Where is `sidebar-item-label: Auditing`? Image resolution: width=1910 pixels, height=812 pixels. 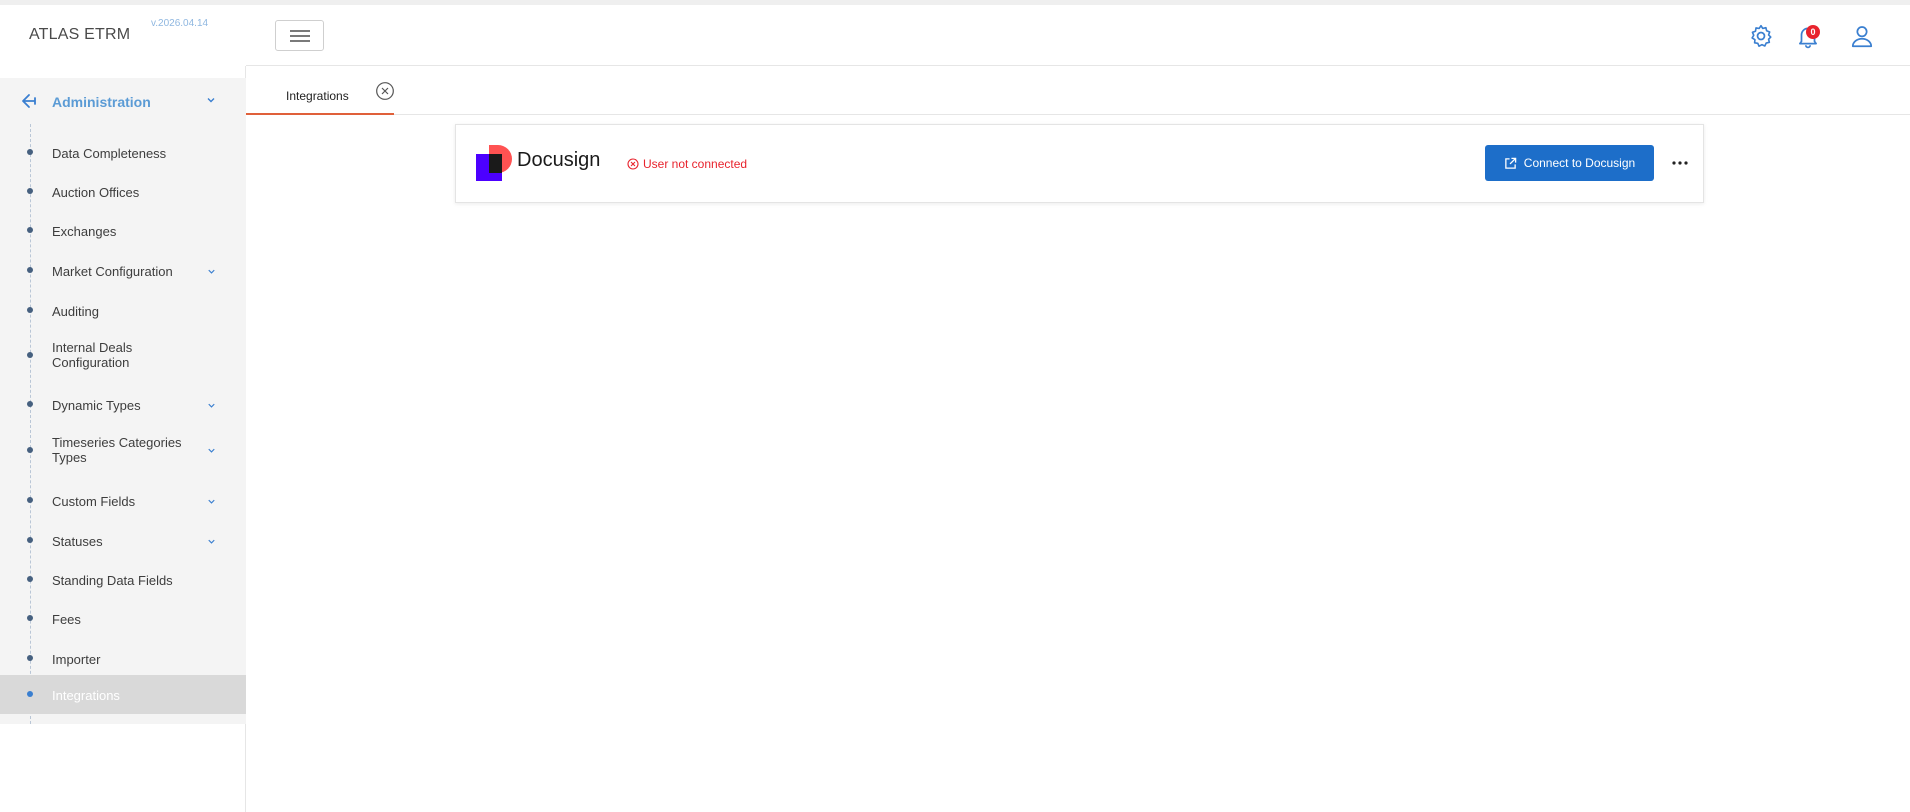 sidebar-item-label: Auditing is located at coordinates (75, 311).